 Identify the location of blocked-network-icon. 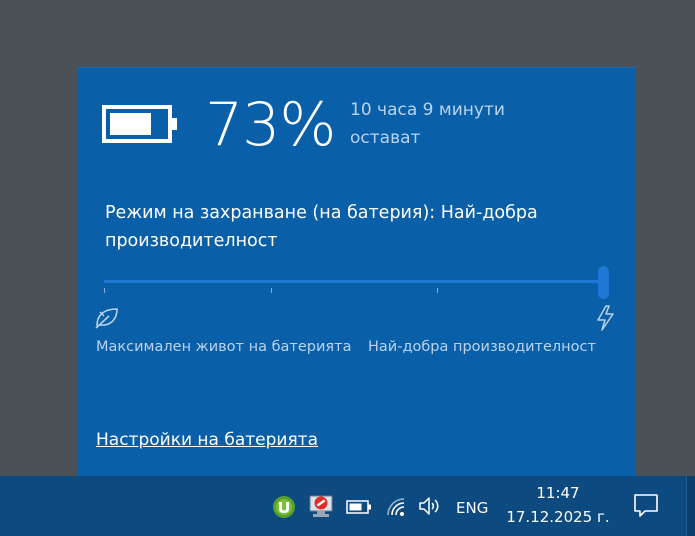
(321, 509).